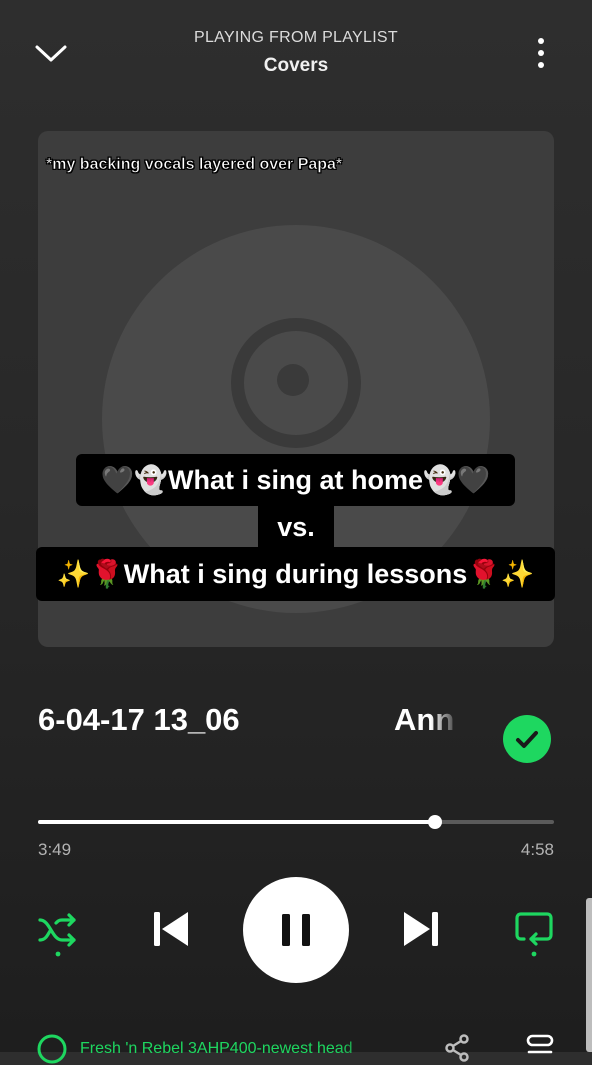 This screenshot has width=592, height=1065. What do you see at coordinates (296, 37) in the screenshot?
I see `playing-from-label: PLAYING FROM PLAYLIST` at bounding box center [296, 37].